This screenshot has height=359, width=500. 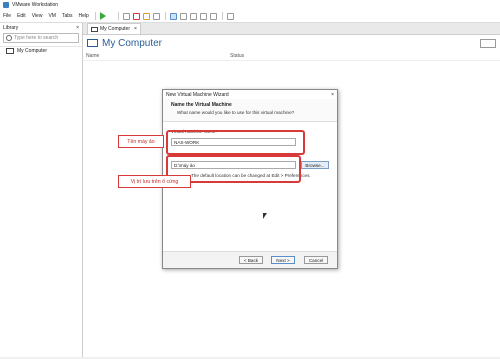 What do you see at coordinates (11, 27) in the screenshot?
I see `library-title: Library` at bounding box center [11, 27].